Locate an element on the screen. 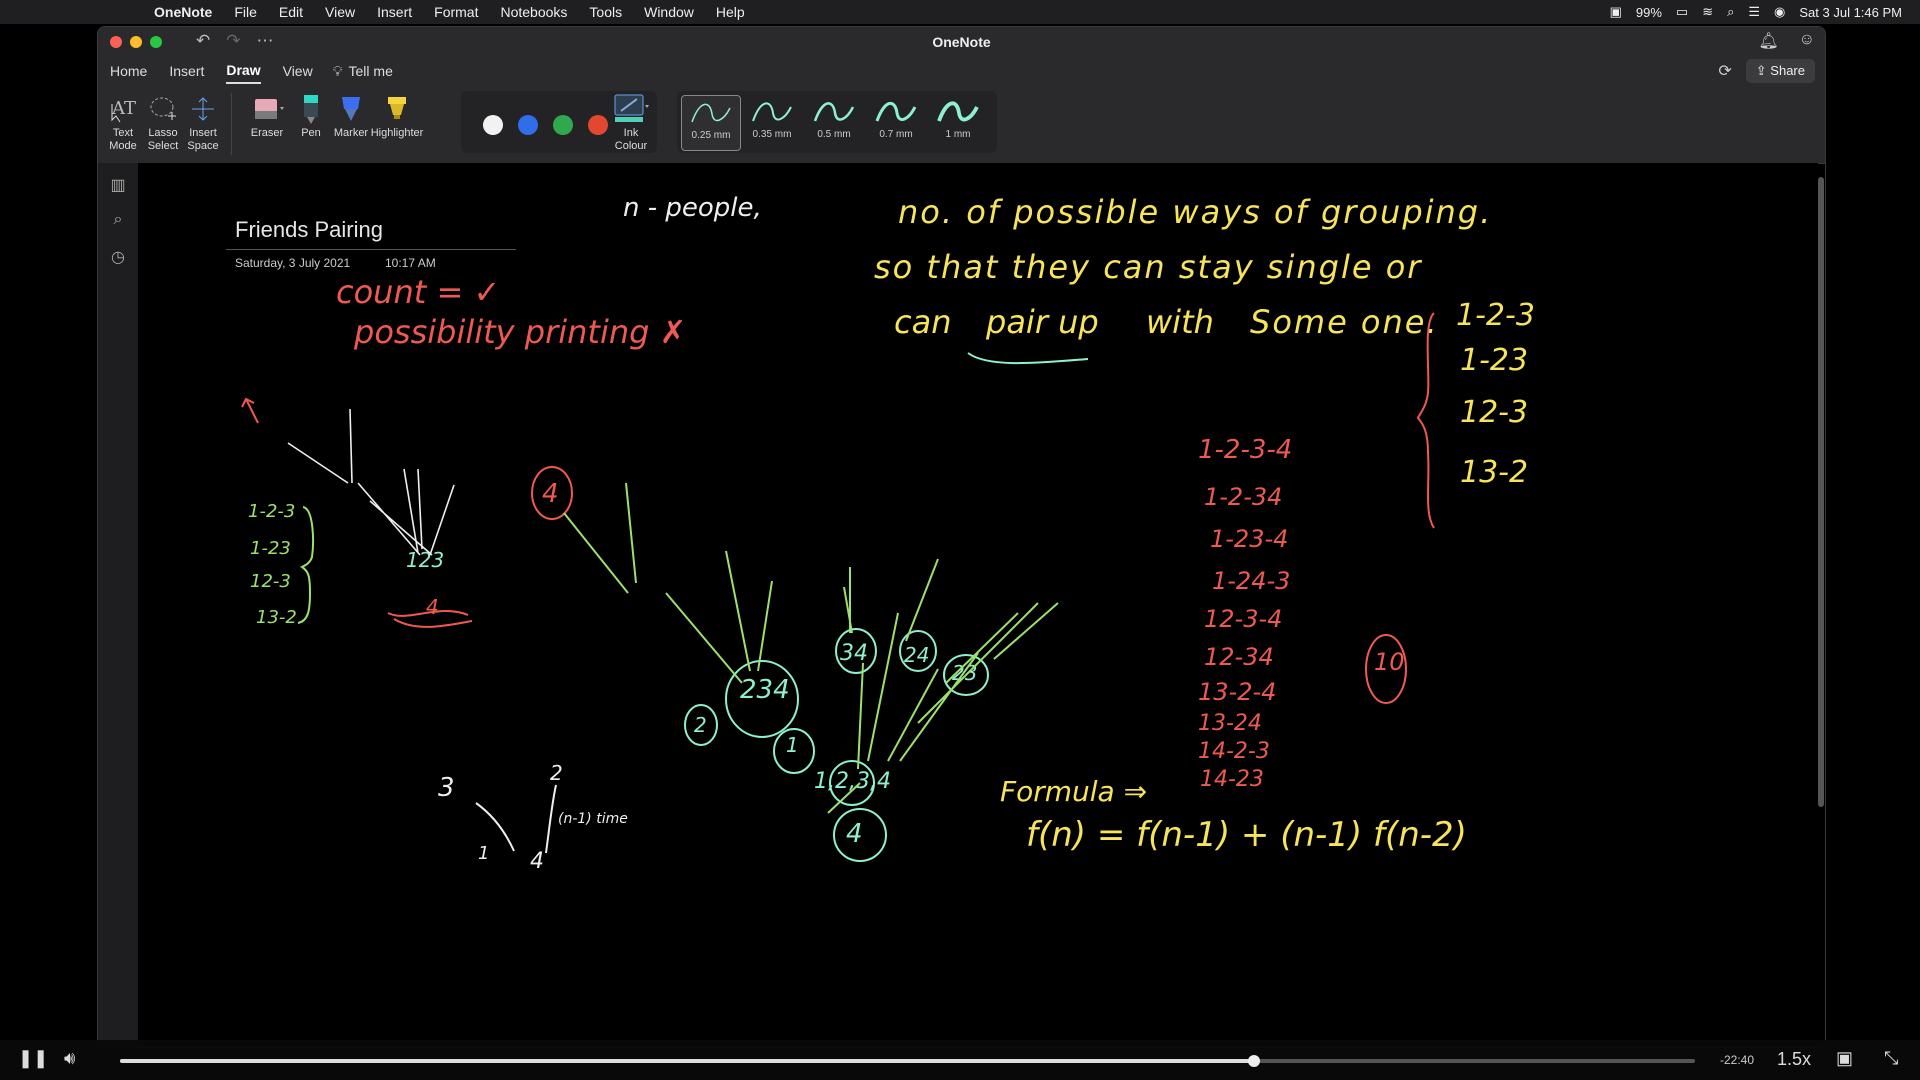  insert-space-icon is located at coordinates (203, 109).